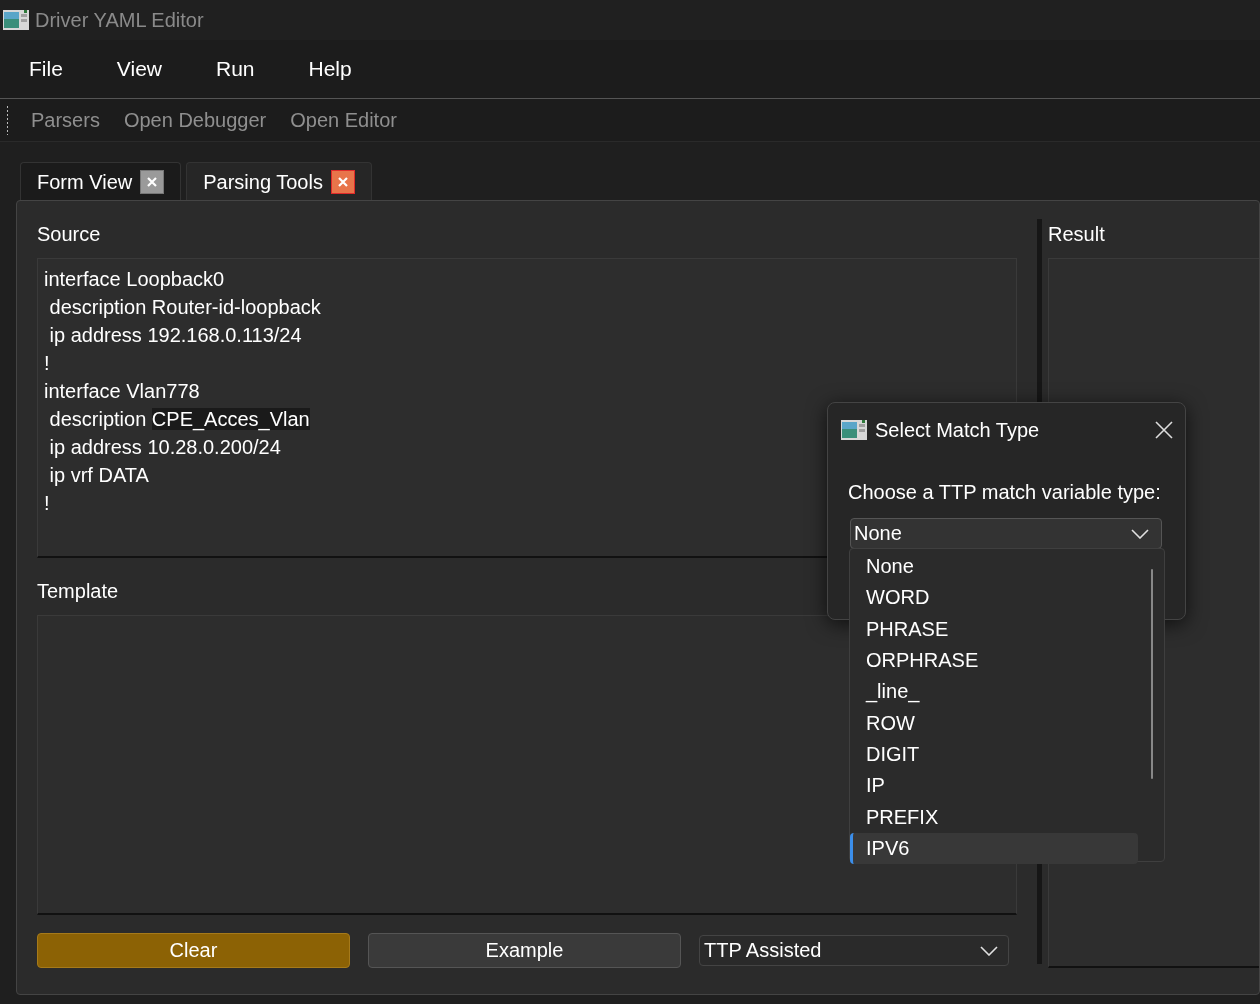 The width and height of the screenshot is (1260, 1004). I want to click on template-label: Template, so click(78, 591).